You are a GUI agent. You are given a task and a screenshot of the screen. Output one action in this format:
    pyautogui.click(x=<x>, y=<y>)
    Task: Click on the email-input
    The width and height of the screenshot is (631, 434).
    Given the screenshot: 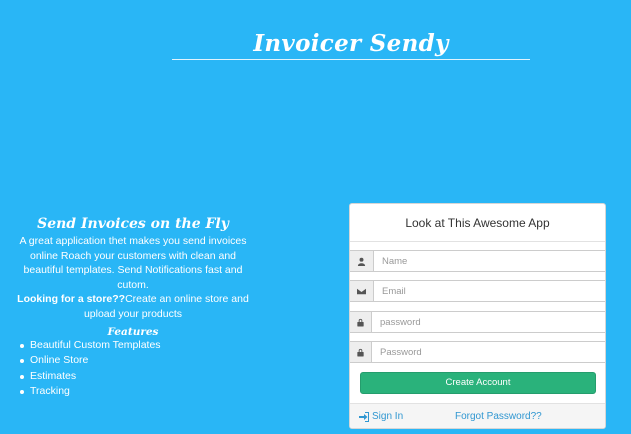 What is the action you would take?
    pyautogui.click(x=489, y=291)
    